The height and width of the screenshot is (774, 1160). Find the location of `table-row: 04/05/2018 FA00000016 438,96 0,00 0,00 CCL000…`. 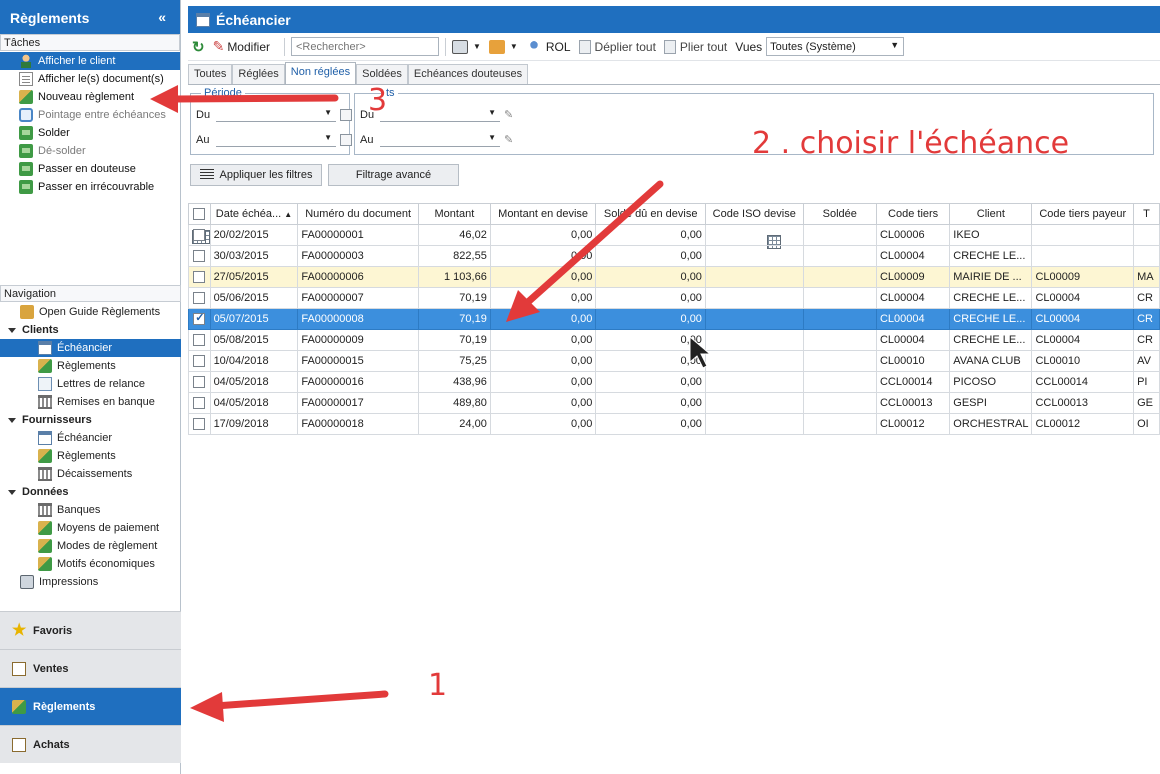

table-row: 04/05/2018 FA00000016 438,96 0,00 0,00 CCL000… is located at coordinates (674, 382).